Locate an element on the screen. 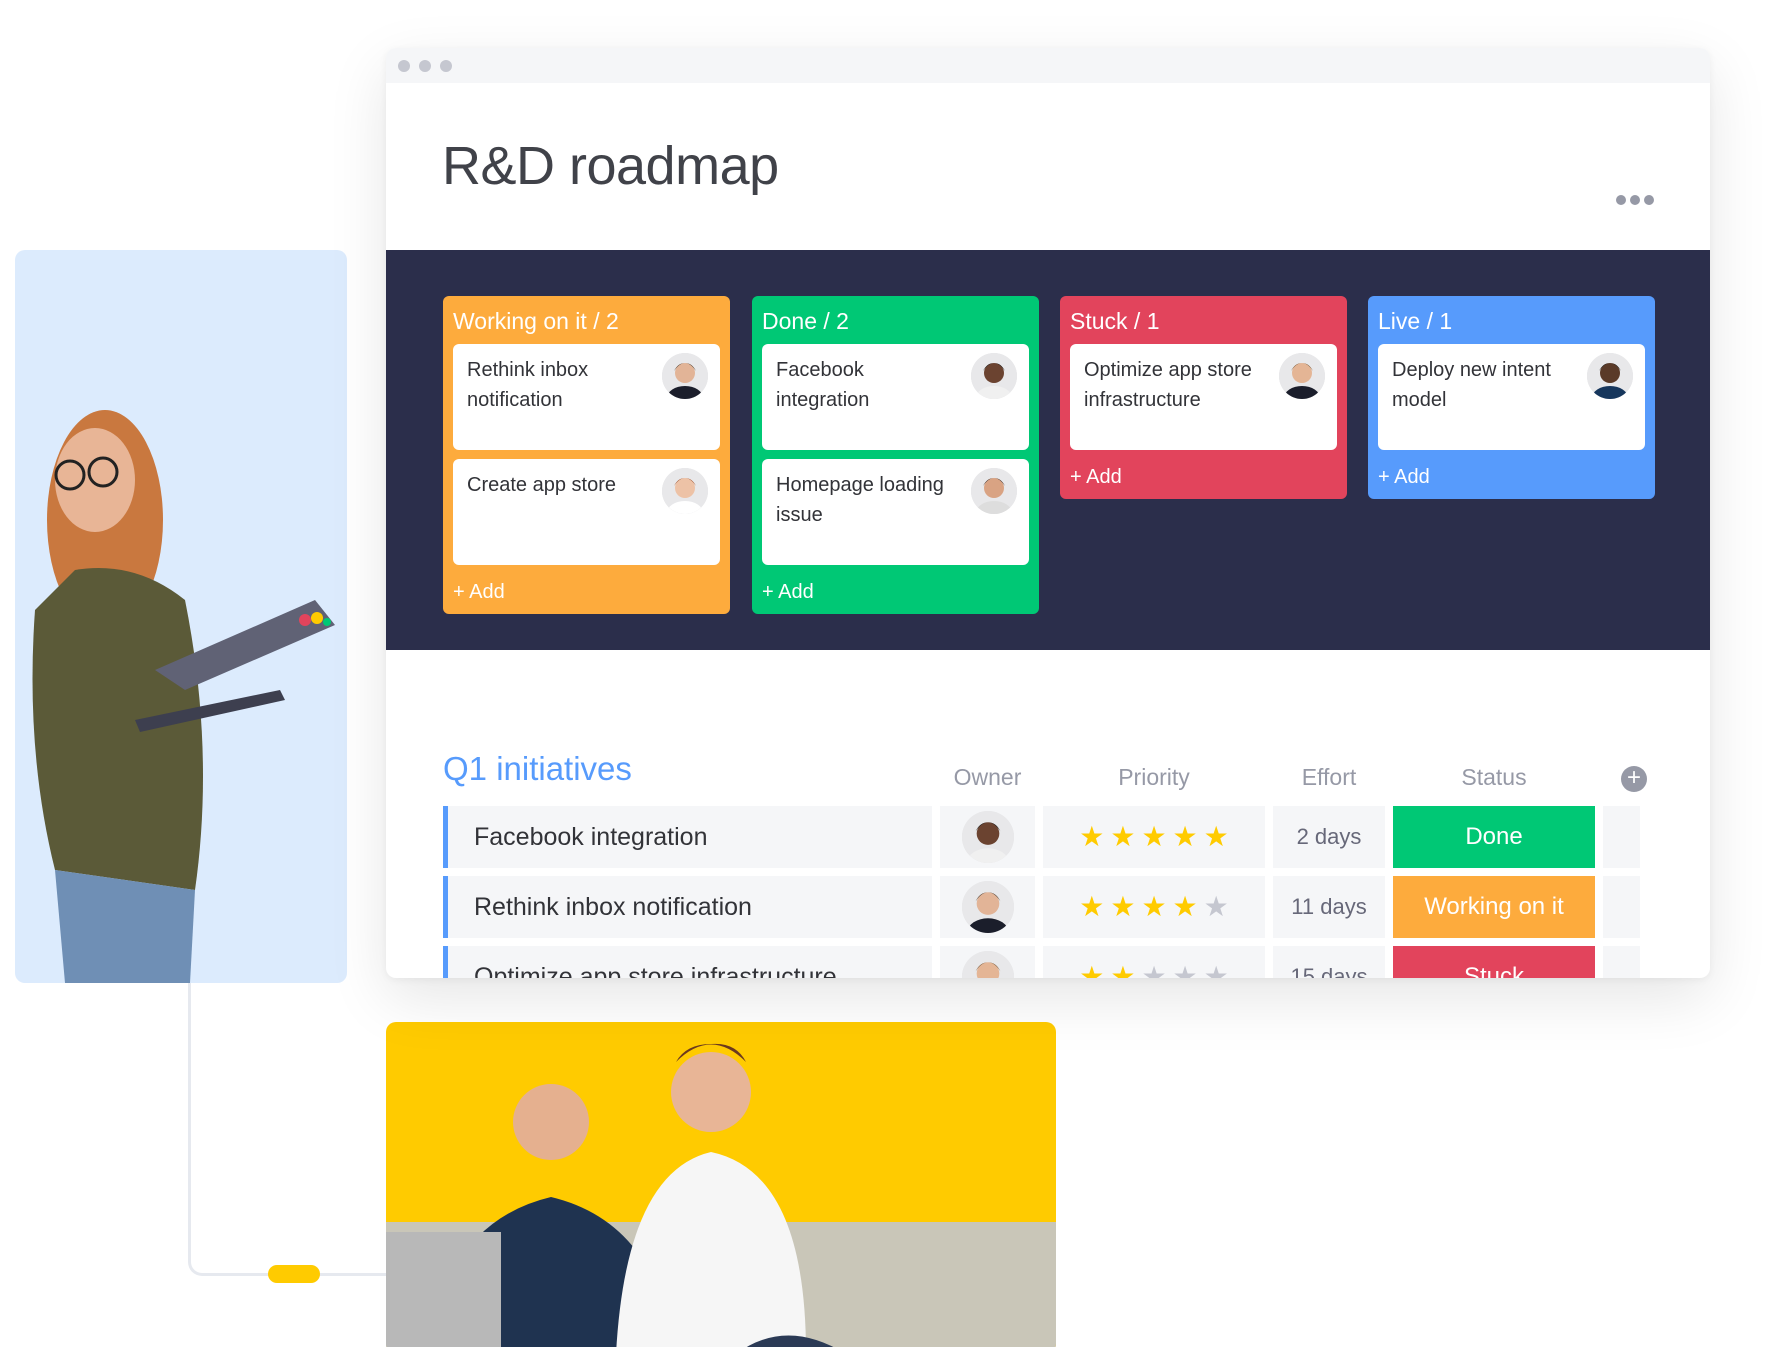  column-title: Done / 2 is located at coordinates (895, 324).